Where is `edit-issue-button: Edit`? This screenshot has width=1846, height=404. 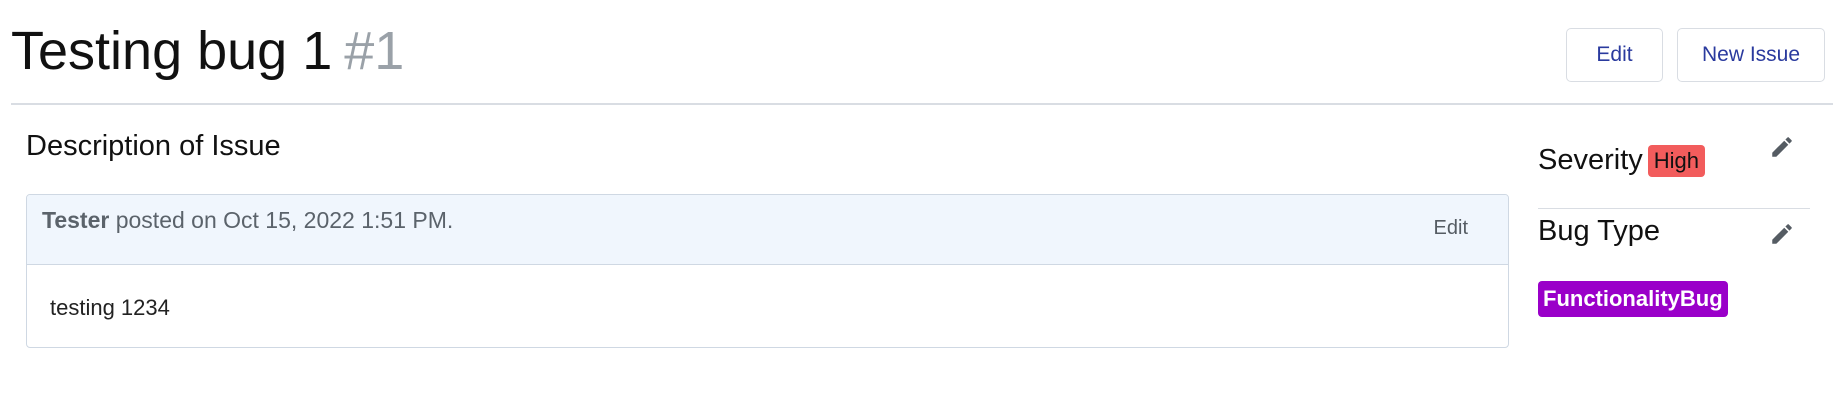 edit-issue-button: Edit is located at coordinates (1614, 55).